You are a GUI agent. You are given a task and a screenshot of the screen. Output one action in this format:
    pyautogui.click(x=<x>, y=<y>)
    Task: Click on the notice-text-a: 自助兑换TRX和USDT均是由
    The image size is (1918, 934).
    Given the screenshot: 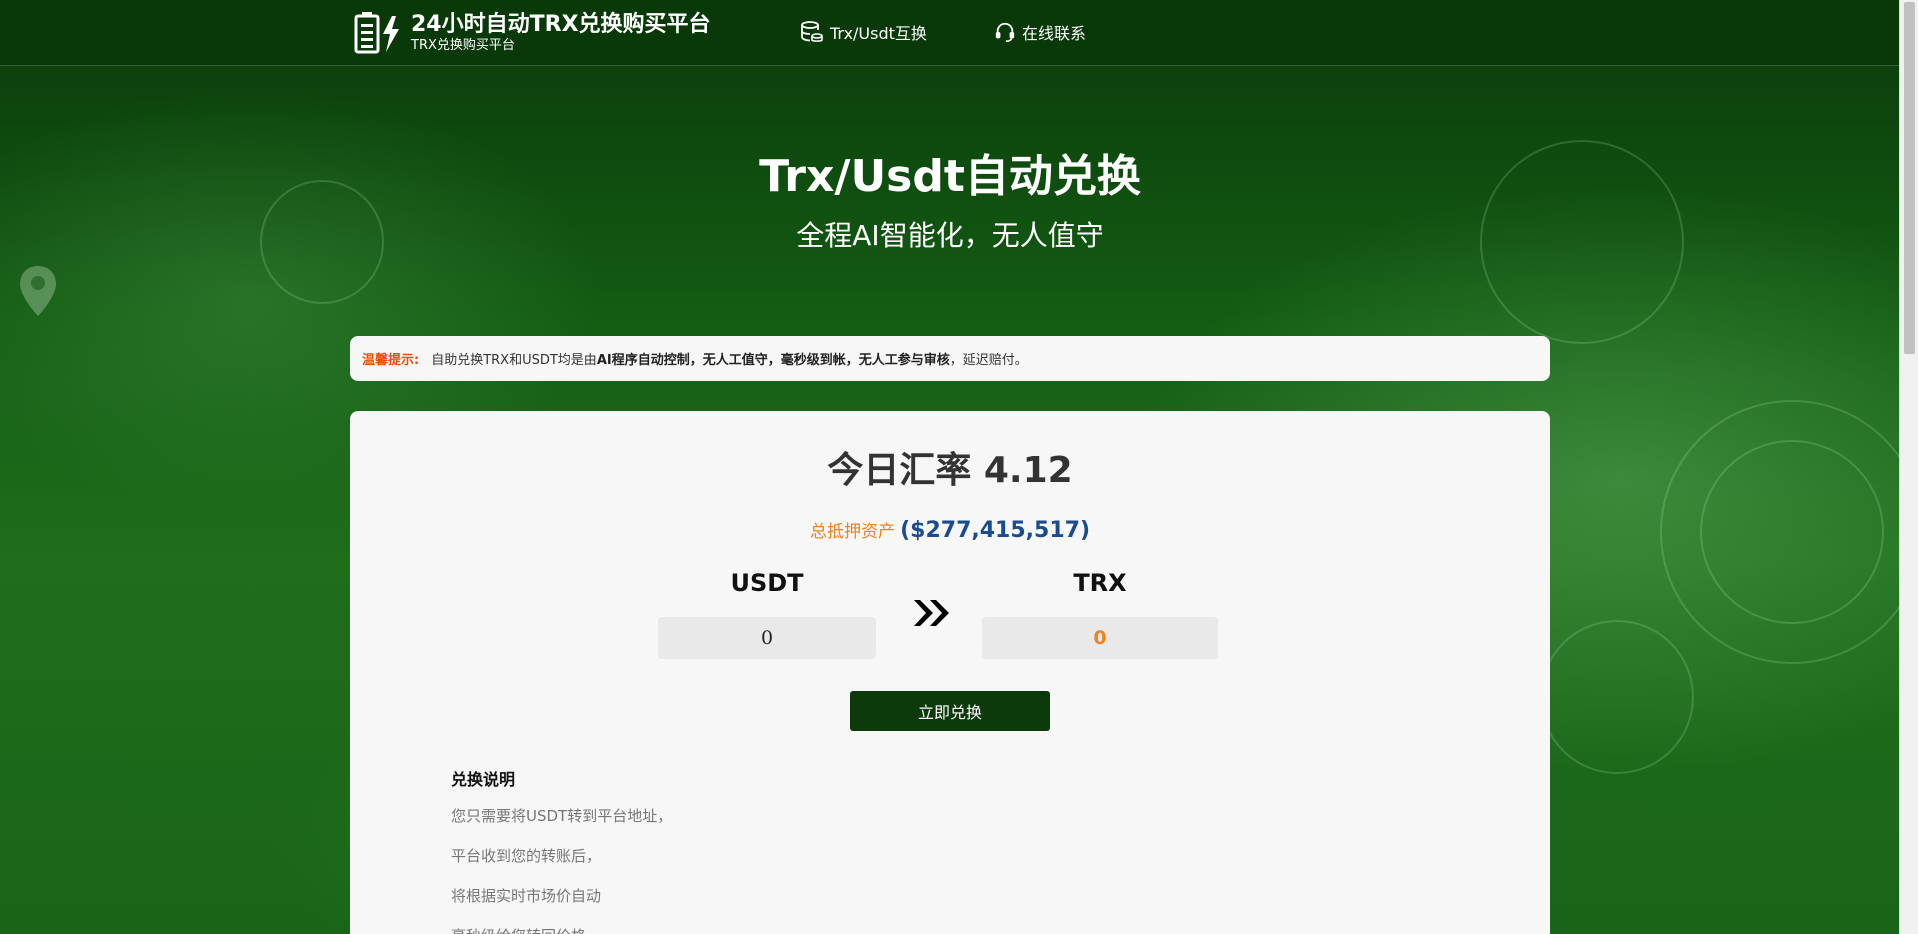 What is the action you would take?
    pyautogui.click(x=514, y=360)
    